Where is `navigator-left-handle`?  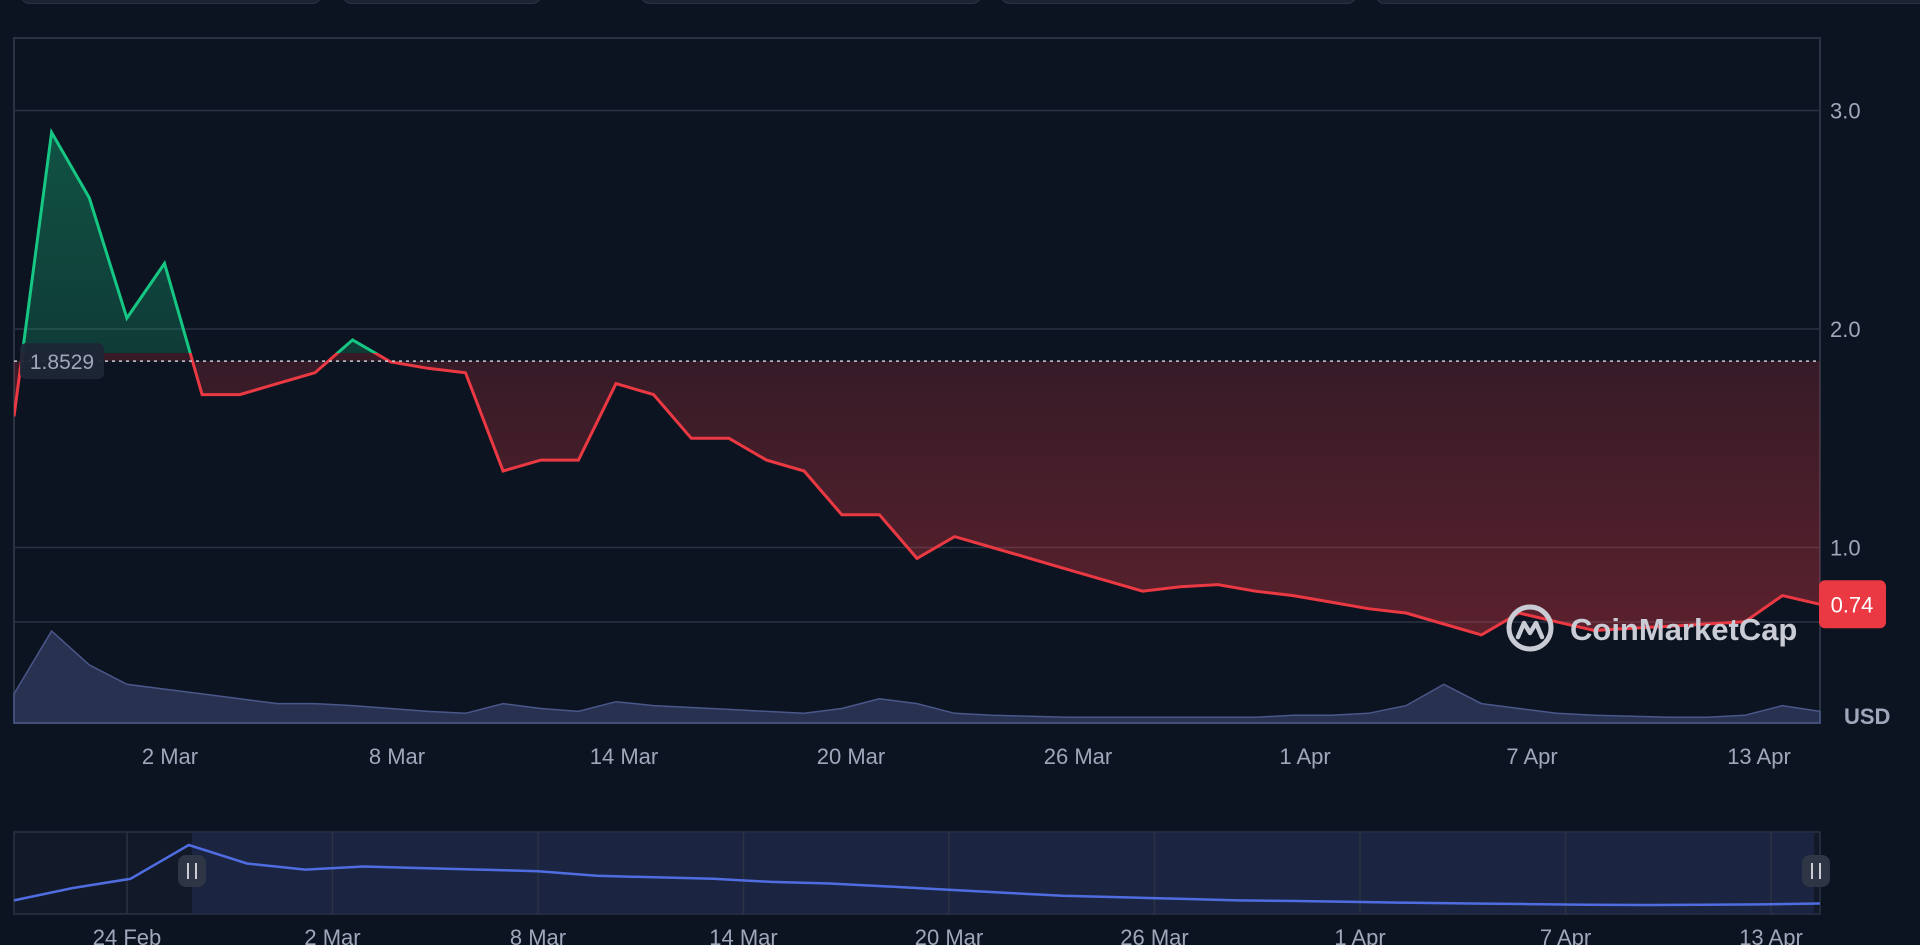 navigator-left-handle is located at coordinates (192, 871).